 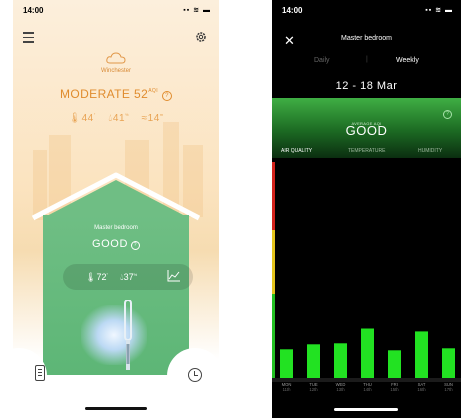 I want to click on status-time: 14:00, so click(x=292, y=10).